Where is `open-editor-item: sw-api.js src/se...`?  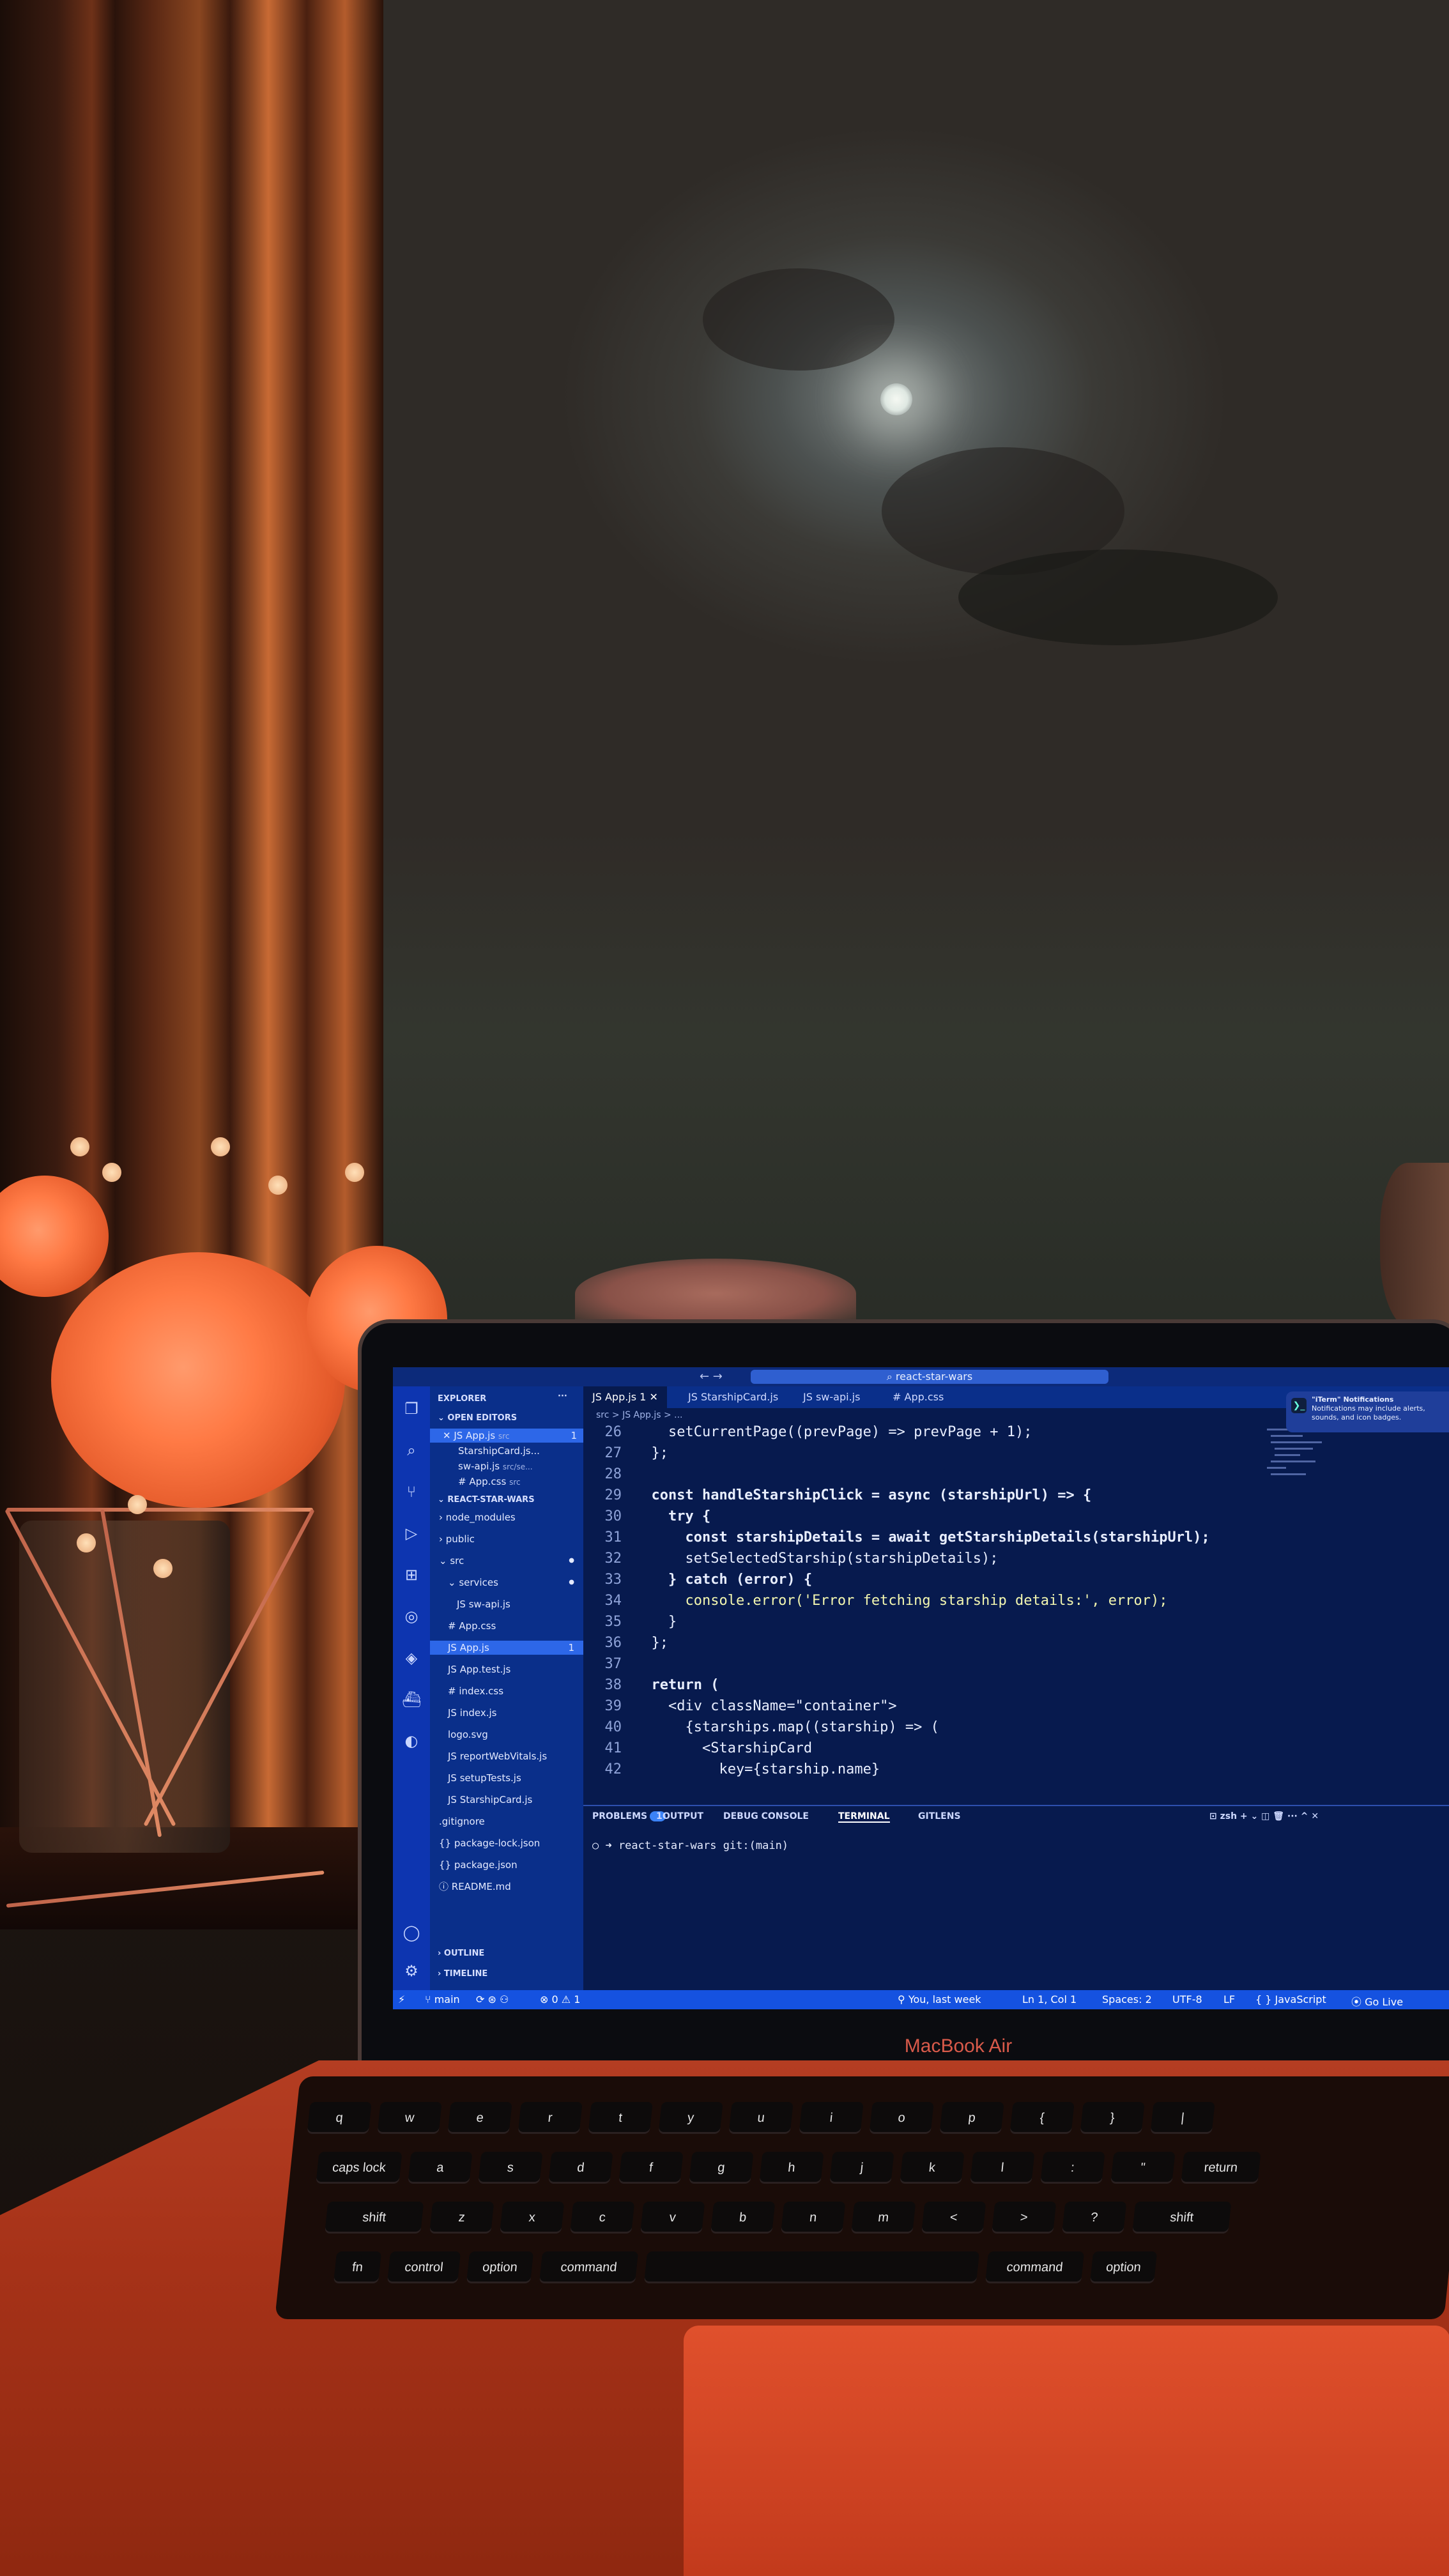 open-editor-item: sw-api.js src/se... is located at coordinates (506, 1466).